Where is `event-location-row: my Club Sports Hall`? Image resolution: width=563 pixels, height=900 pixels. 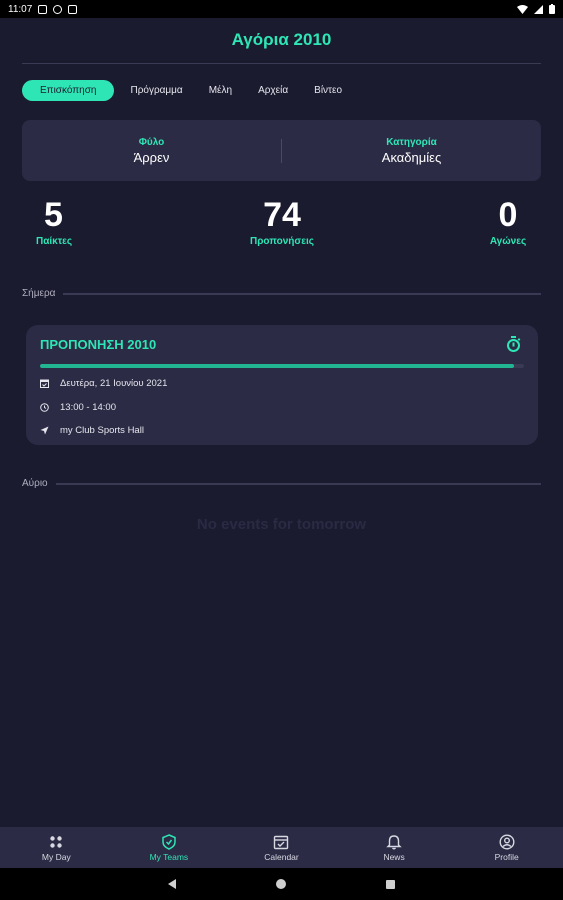 event-location-row: my Club Sports Hall is located at coordinates (92, 430).